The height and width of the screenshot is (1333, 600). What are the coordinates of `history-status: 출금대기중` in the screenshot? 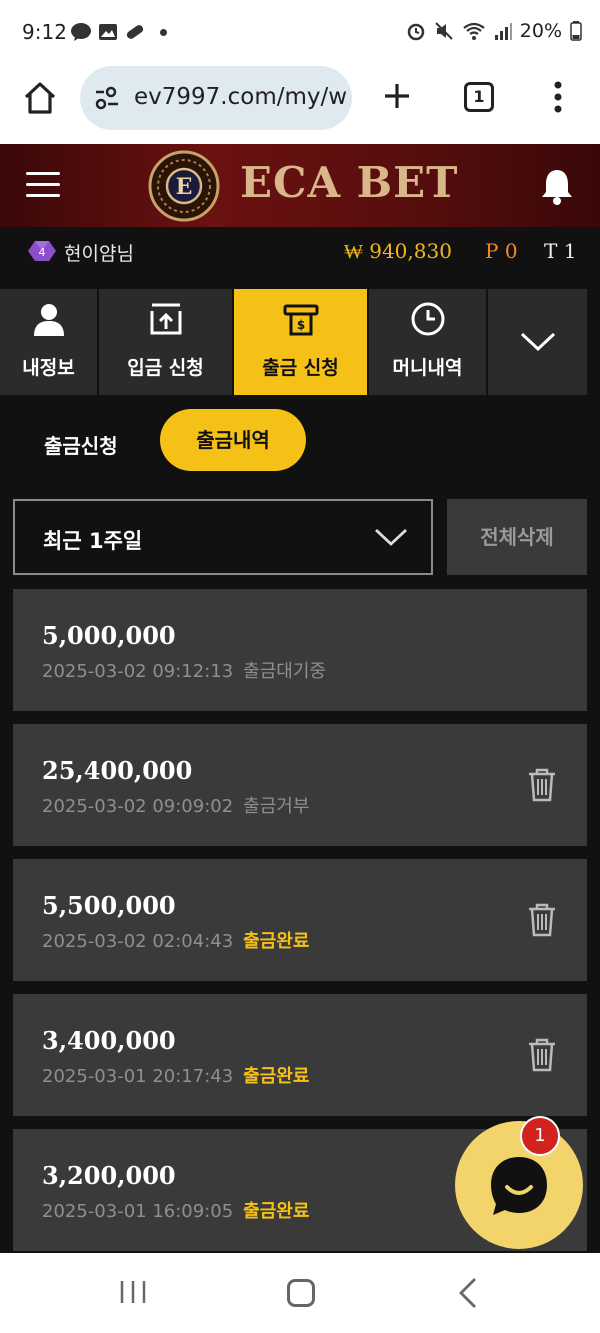 It's located at (284, 671).